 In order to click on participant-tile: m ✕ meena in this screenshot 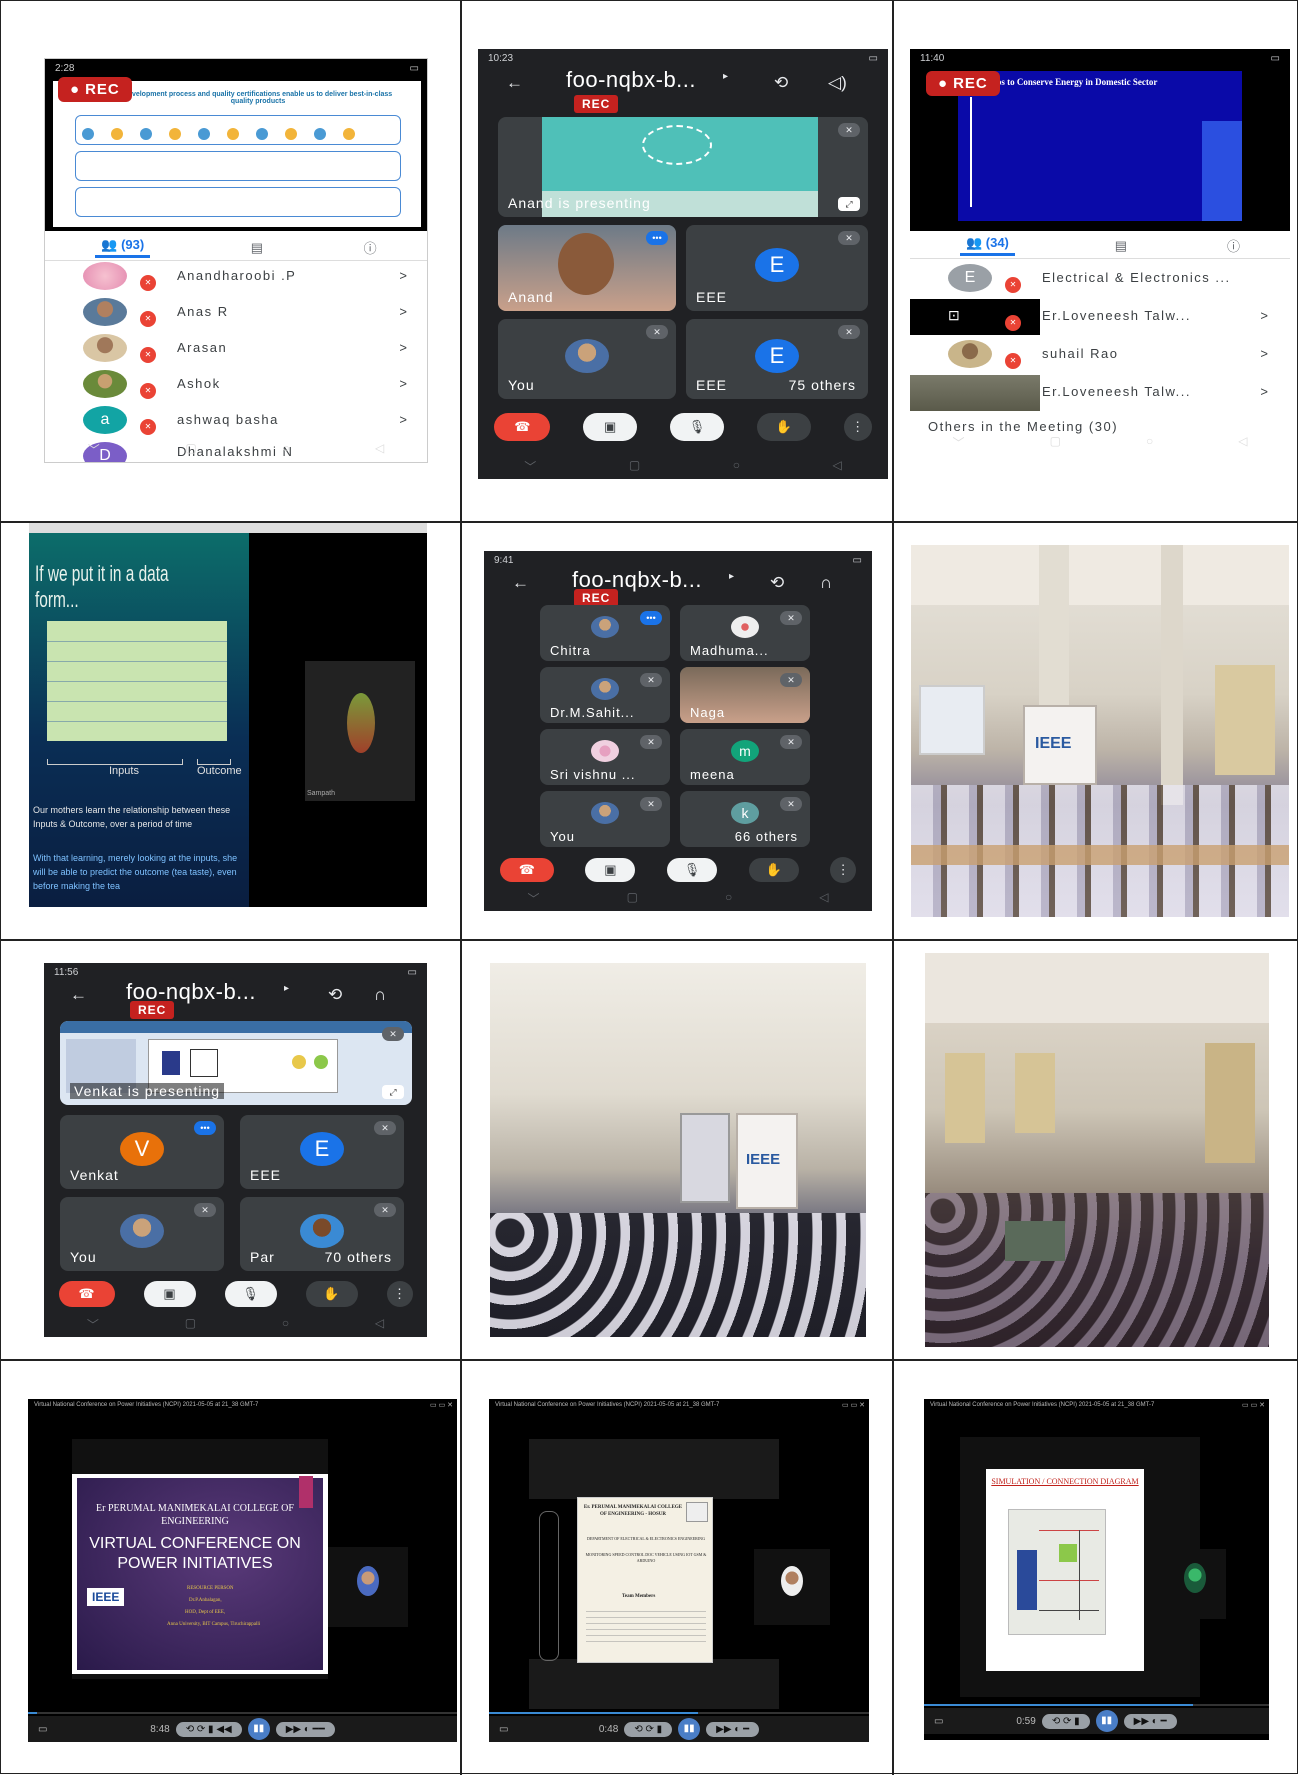, I will do `click(745, 757)`.